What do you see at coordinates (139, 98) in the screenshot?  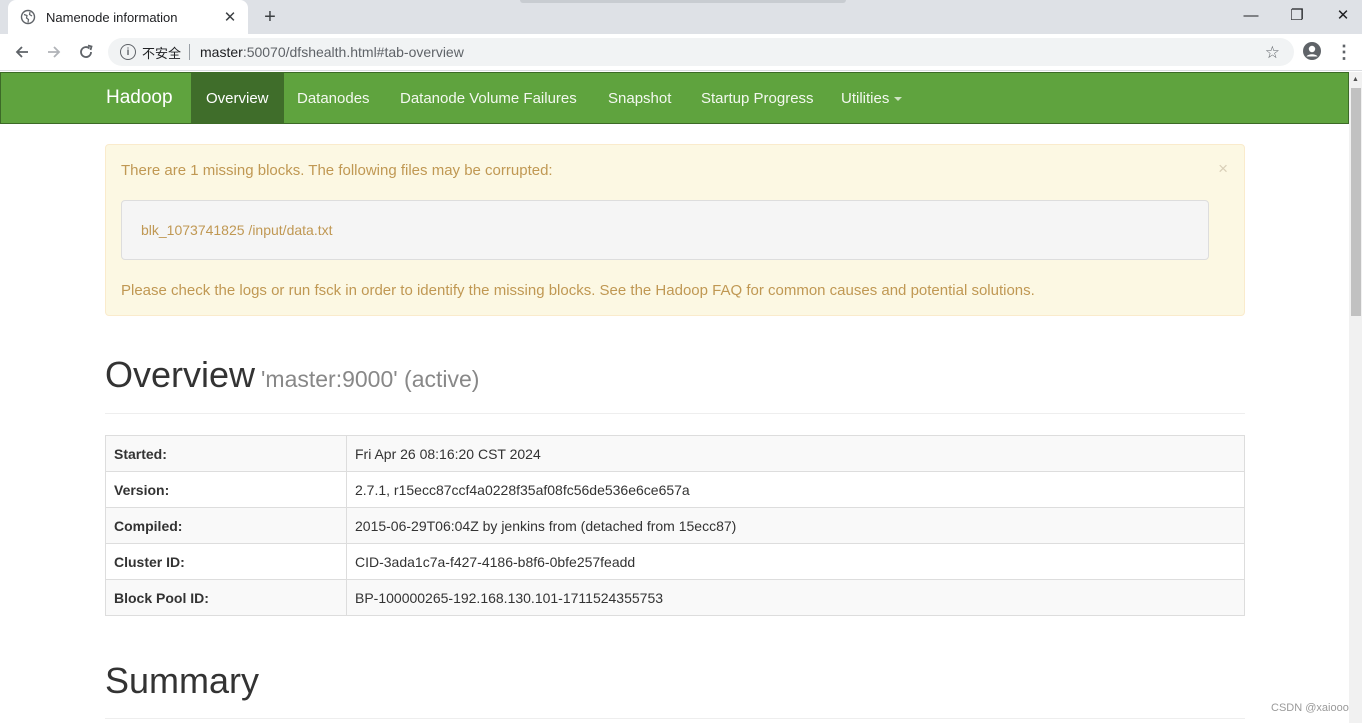 I see `hadoop-brand: Hadoop` at bounding box center [139, 98].